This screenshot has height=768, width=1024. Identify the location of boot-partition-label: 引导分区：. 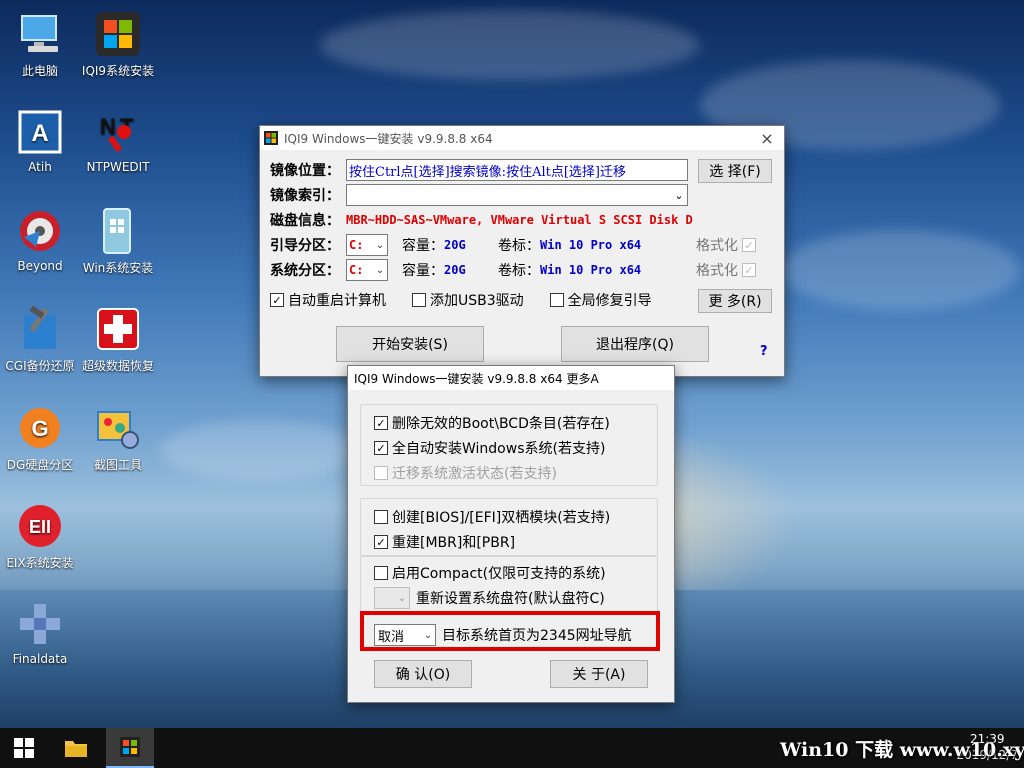
(305, 246).